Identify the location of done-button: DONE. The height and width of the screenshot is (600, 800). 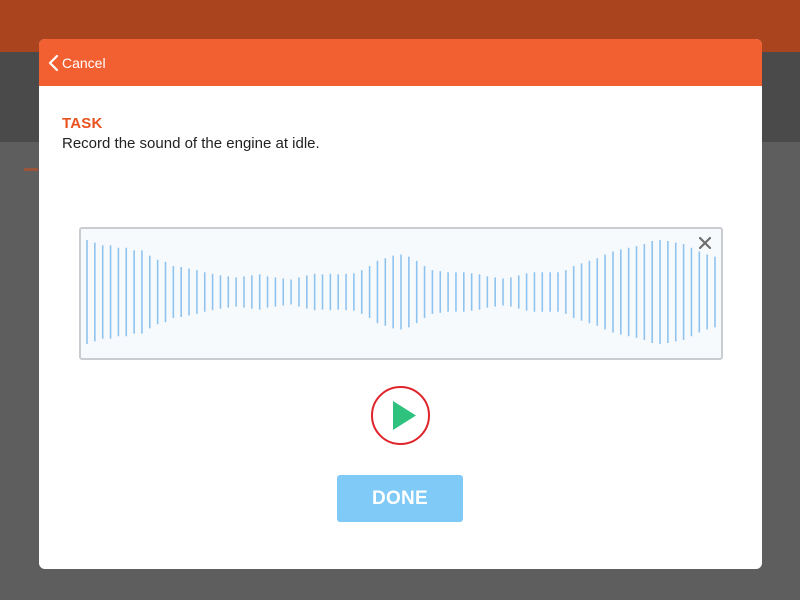
(400, 498).